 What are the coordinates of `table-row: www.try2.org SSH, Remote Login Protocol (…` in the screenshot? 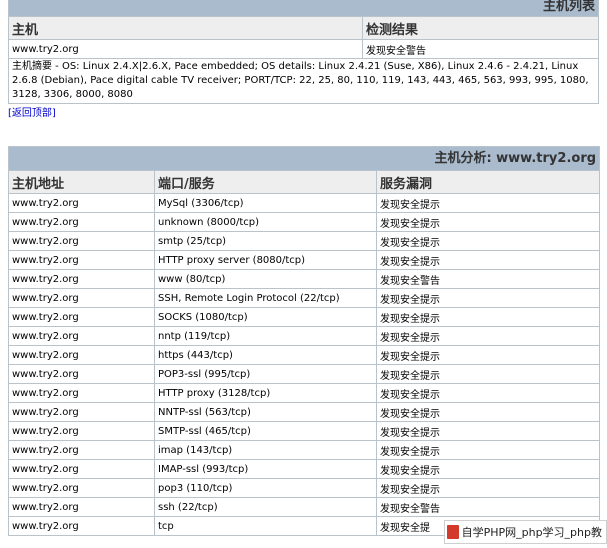 It's located at (304, 298).